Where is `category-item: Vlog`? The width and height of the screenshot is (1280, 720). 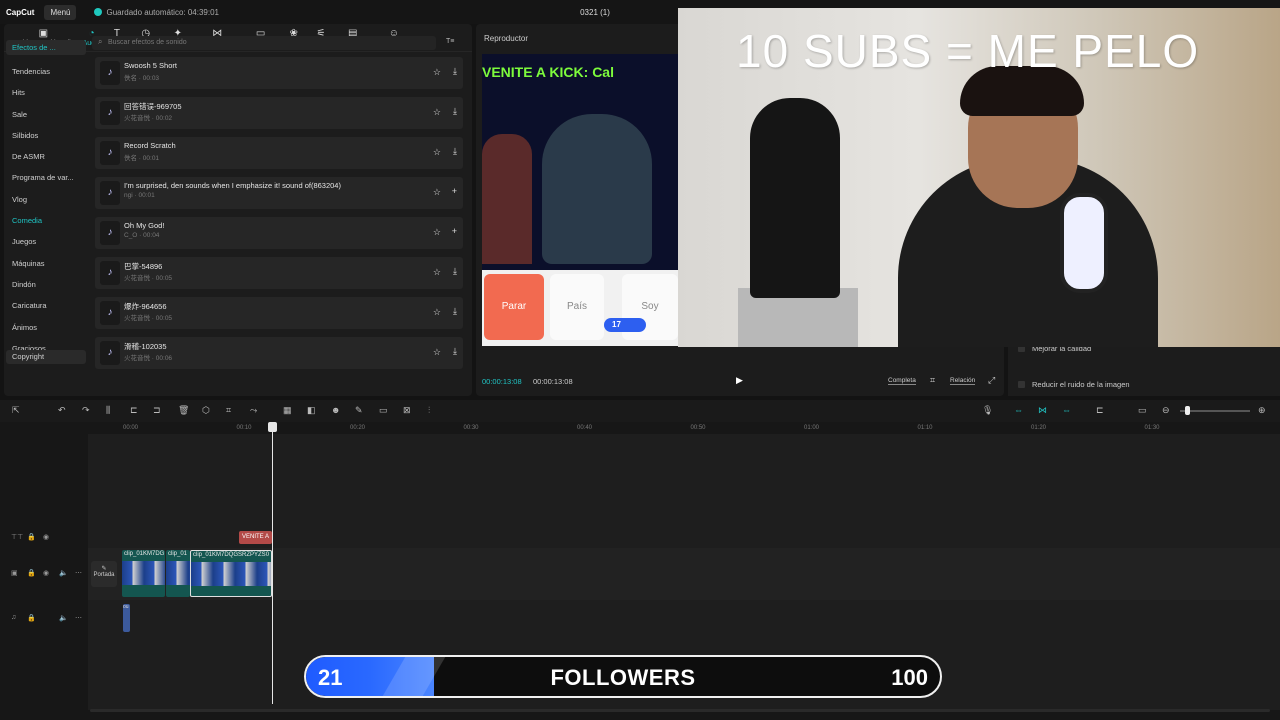 category-item: Vlog is located at coordinates (46, 199).